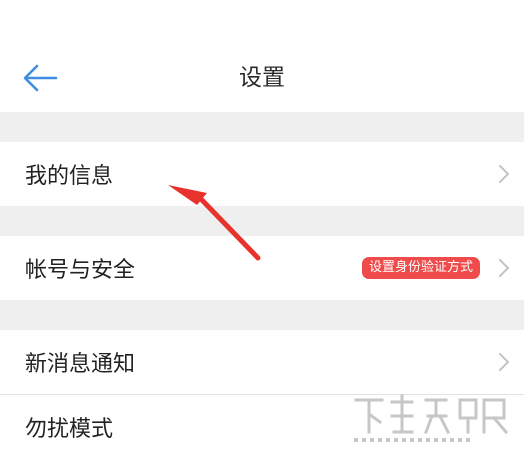 The image size is (524, 452). I want to click on settings-row-account-security: 帐号与安全 设置身份验证方式, so click(262, 268).